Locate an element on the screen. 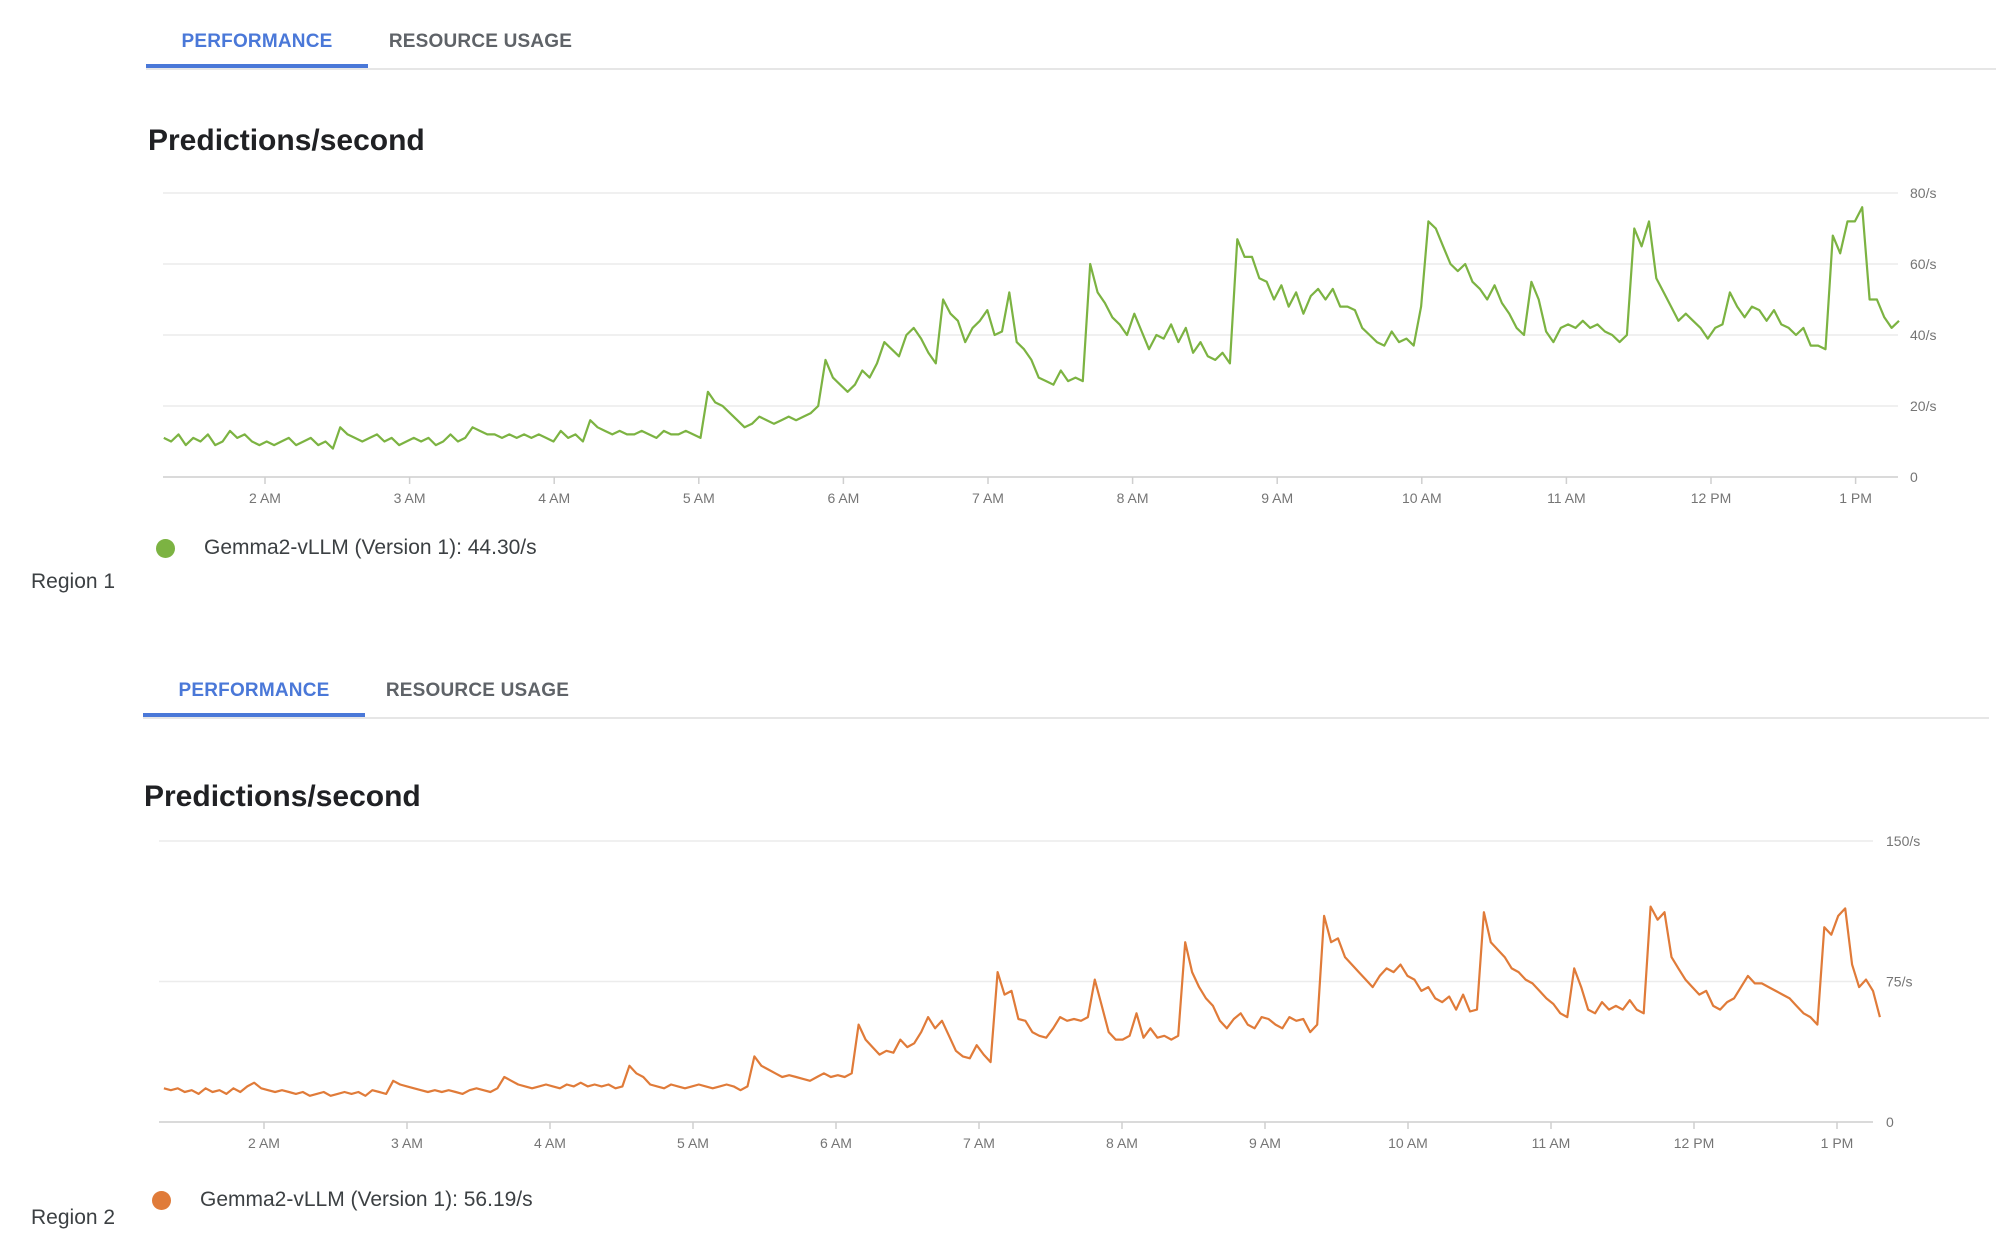 The height and width of the screenshot is (1234, 1999). x-tick-label: 1 PM is located at coordinates (1837, 1143).